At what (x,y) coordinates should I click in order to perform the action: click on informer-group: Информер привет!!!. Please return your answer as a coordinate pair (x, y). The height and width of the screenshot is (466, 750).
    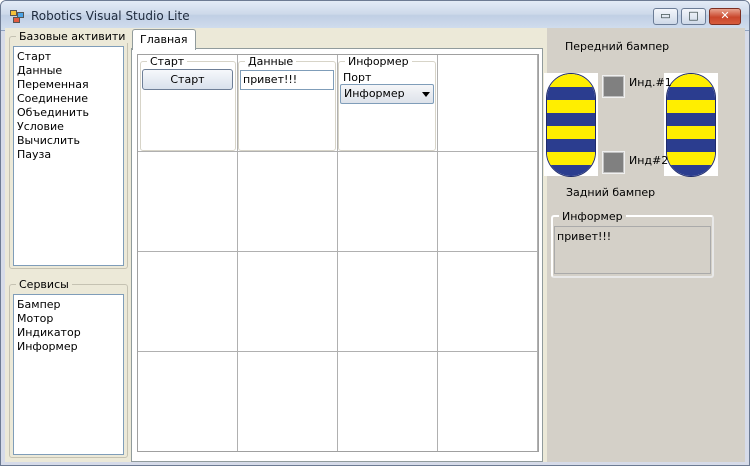
    Looking at the image, I should click on (632, 244).